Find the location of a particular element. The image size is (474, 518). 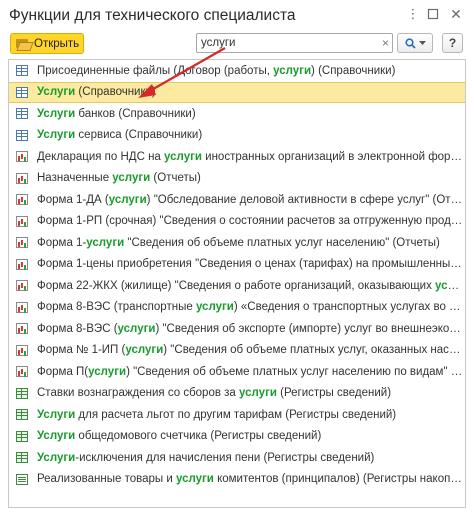

list-item-text: Форма П( is located at coordinates (63, 371).